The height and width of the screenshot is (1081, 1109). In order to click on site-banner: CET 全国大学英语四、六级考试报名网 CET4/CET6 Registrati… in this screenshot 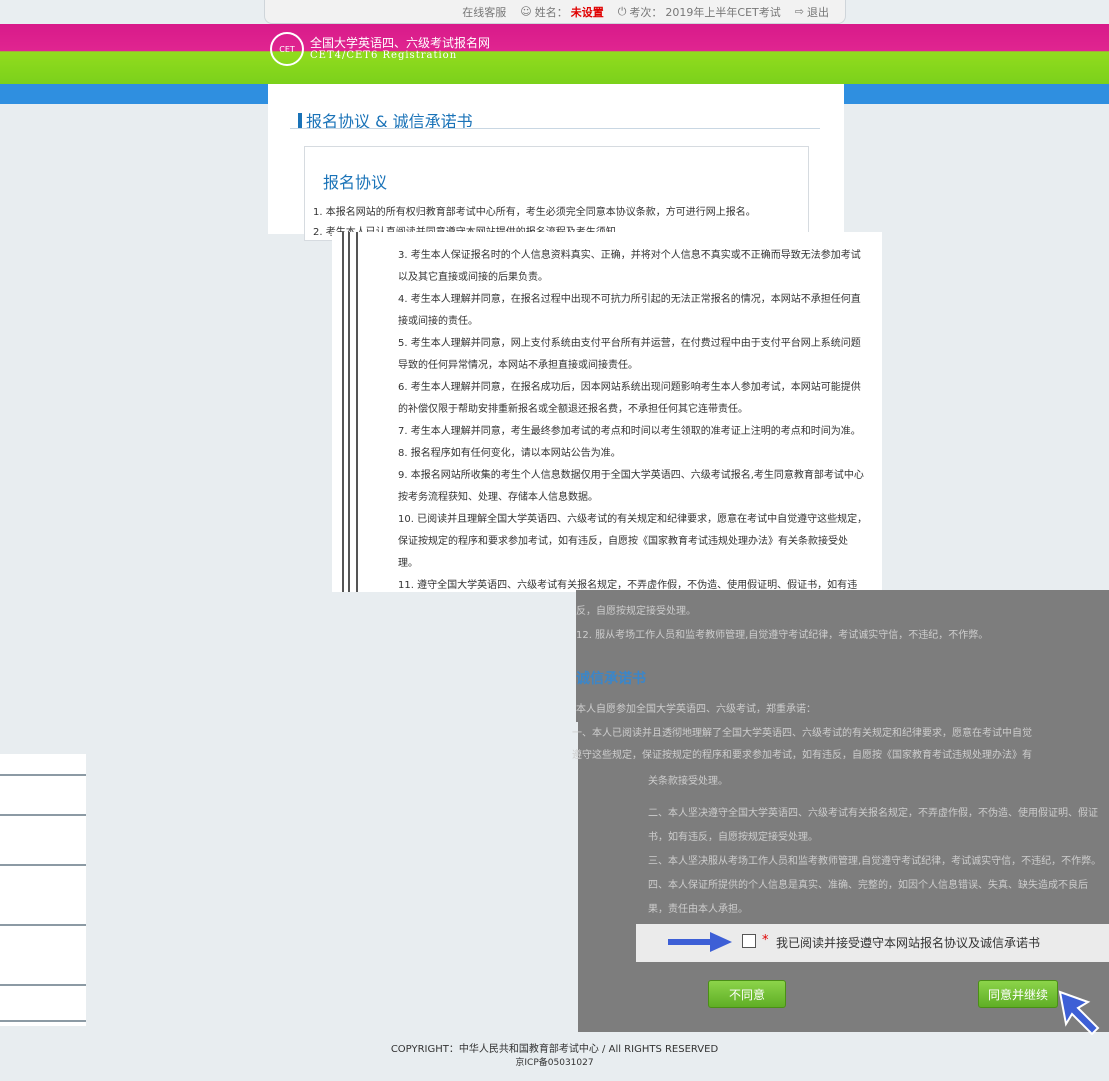, I will do `click(554, 54)`.